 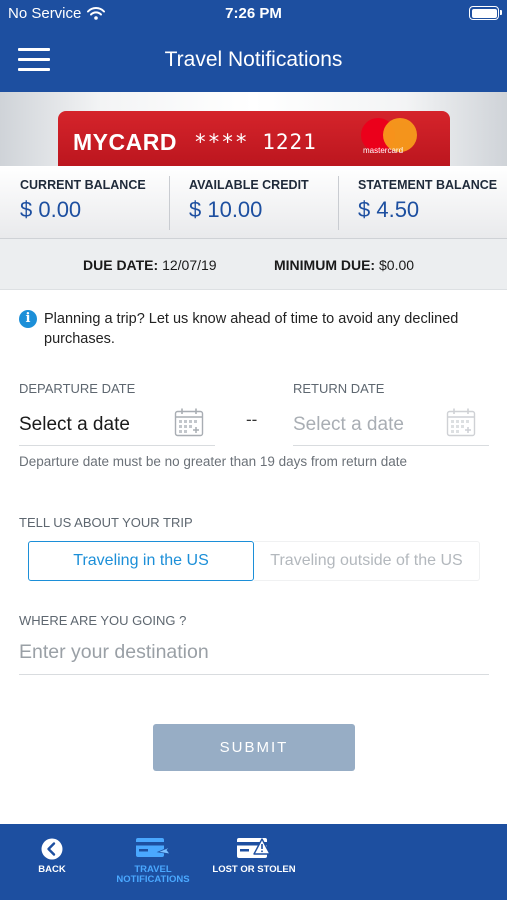 What do you see at coordinates (153, 874) in the screenshot?
I see `tab-travel-notifications-label: TRAVEL NOTIFICATIONS` at bounding box center [153, 874].